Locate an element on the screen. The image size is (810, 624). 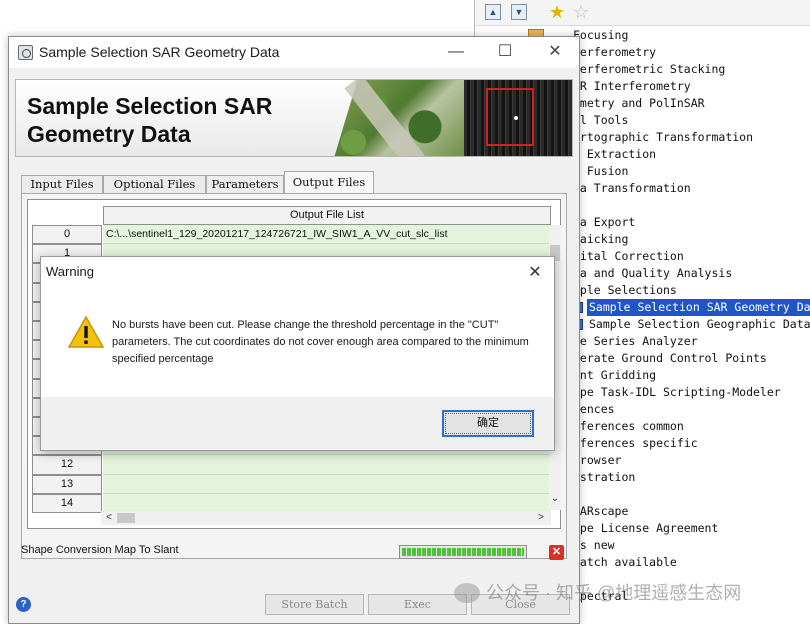
tree-item-label: terferometric Stacking is located at coordinates (649, 69).